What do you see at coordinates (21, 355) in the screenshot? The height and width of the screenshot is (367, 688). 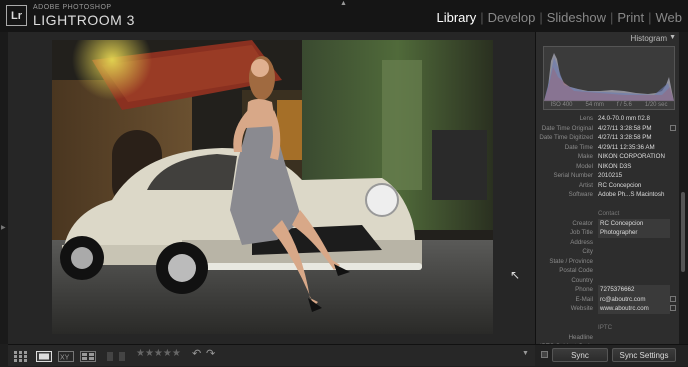 I see `grid-view-icon` at bounding box center [21, 355].